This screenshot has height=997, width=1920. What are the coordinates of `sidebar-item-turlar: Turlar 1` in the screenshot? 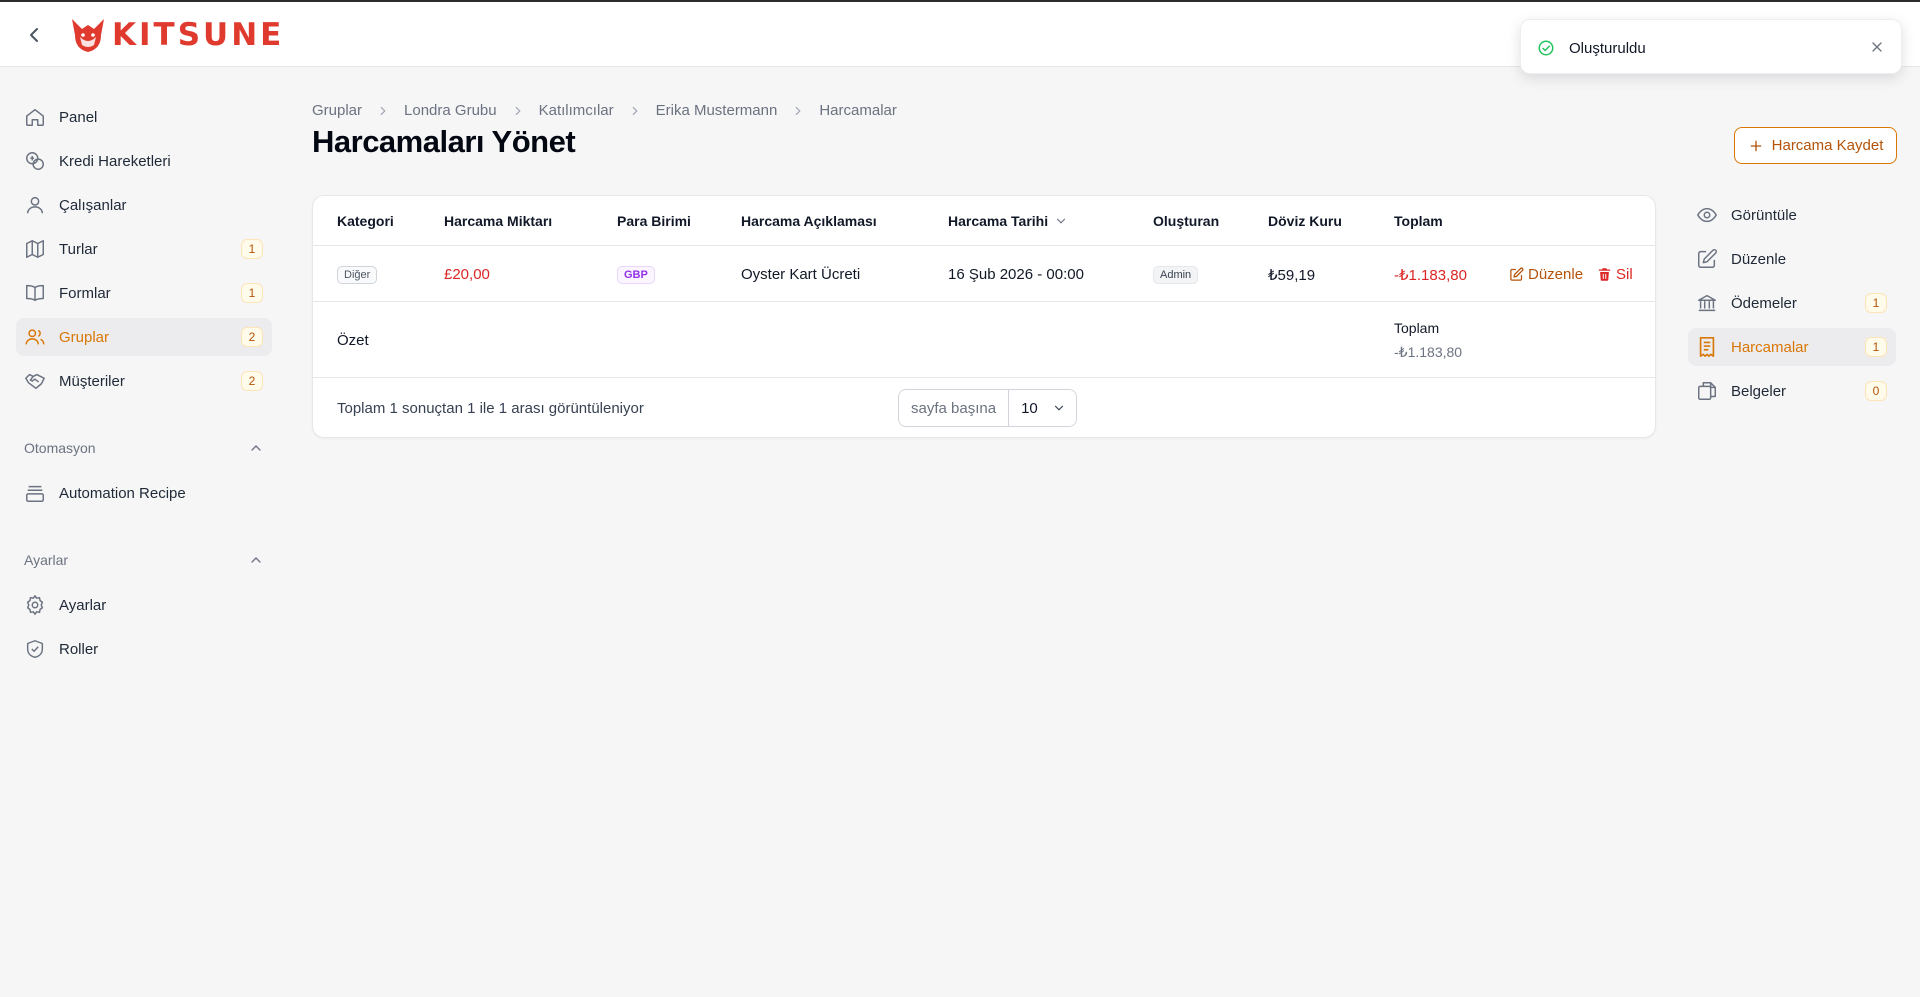 It's located at (144, 249).